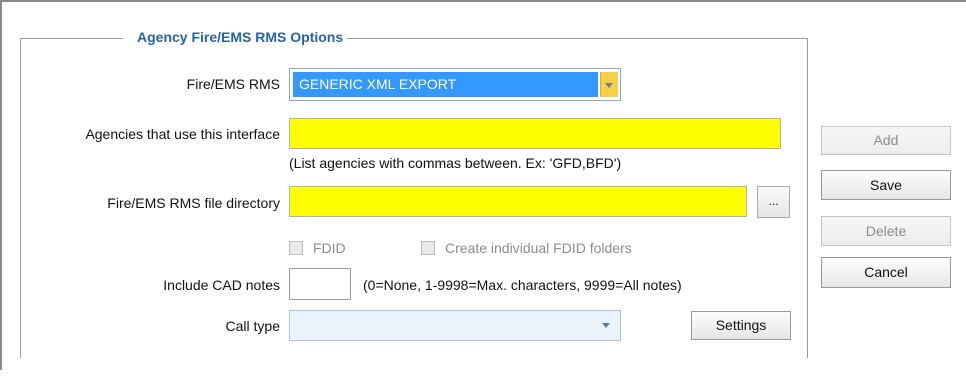 Image resolution: width=966 pixels, height=377 pixels. I want to click on fire-ems-rms-select: GENERIC XML EXPORT, so click(455, 84).